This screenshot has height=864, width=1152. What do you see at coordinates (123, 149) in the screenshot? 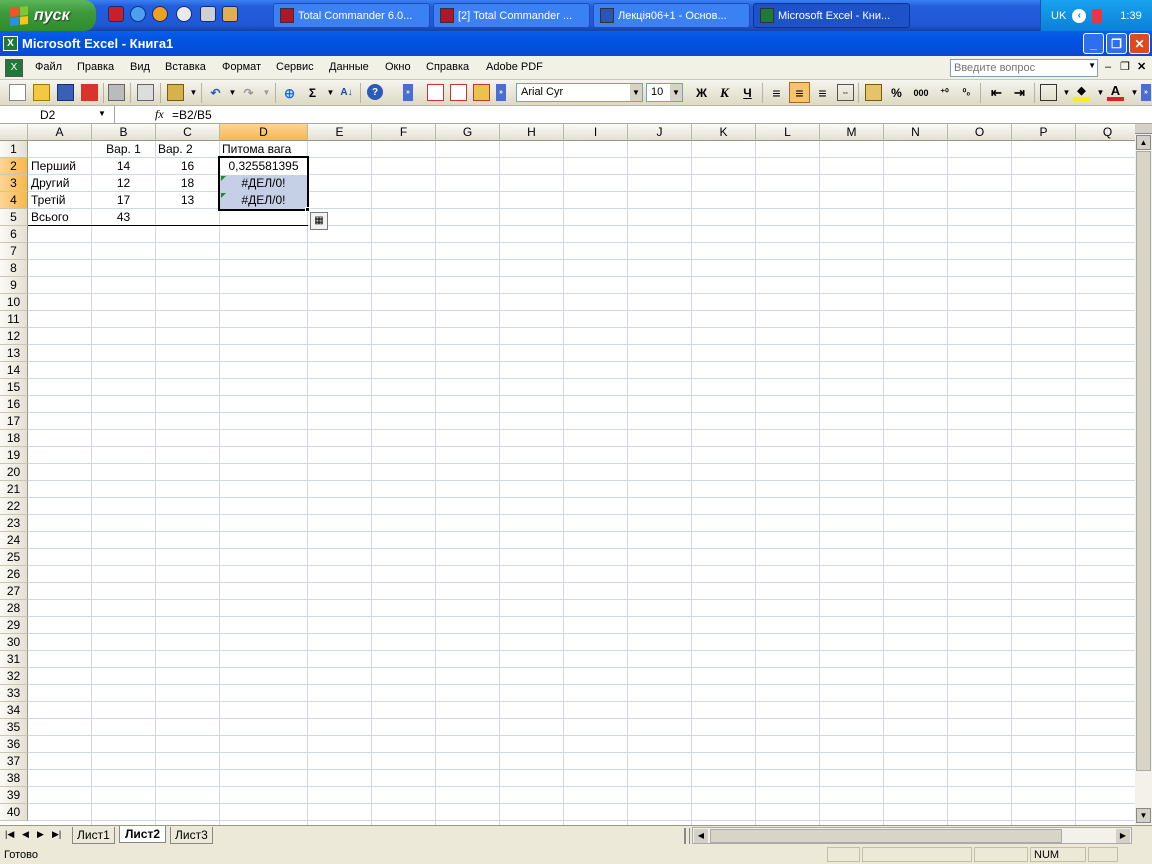
I see `cell-B1: Вар. 1` at bounding box center [123, 149].